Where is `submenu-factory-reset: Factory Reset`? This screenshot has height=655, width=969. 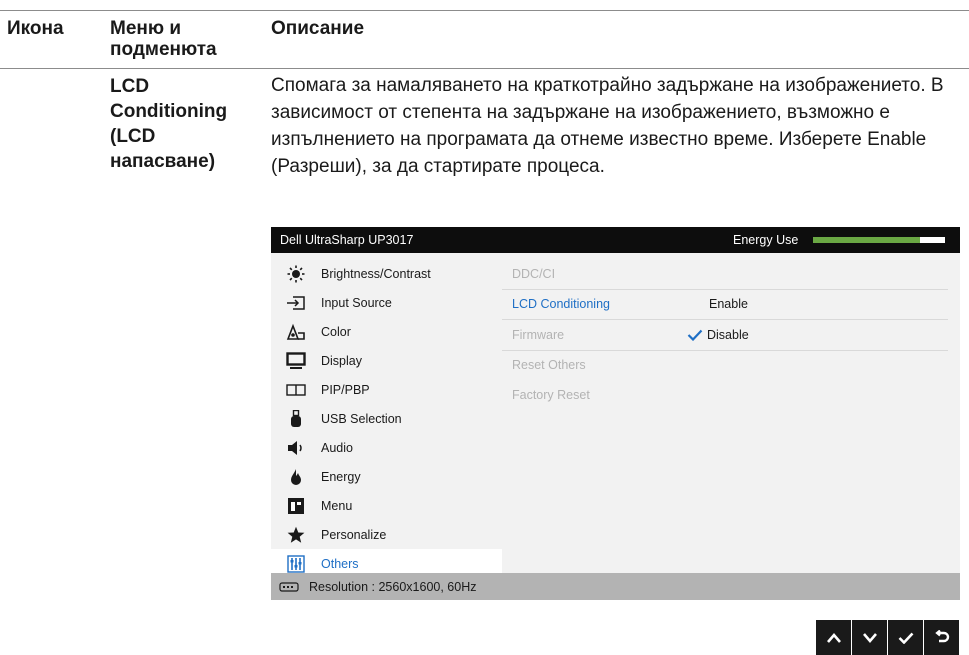
submenu-factory-reset: Factory Reset is located at coordinates (725, 395).